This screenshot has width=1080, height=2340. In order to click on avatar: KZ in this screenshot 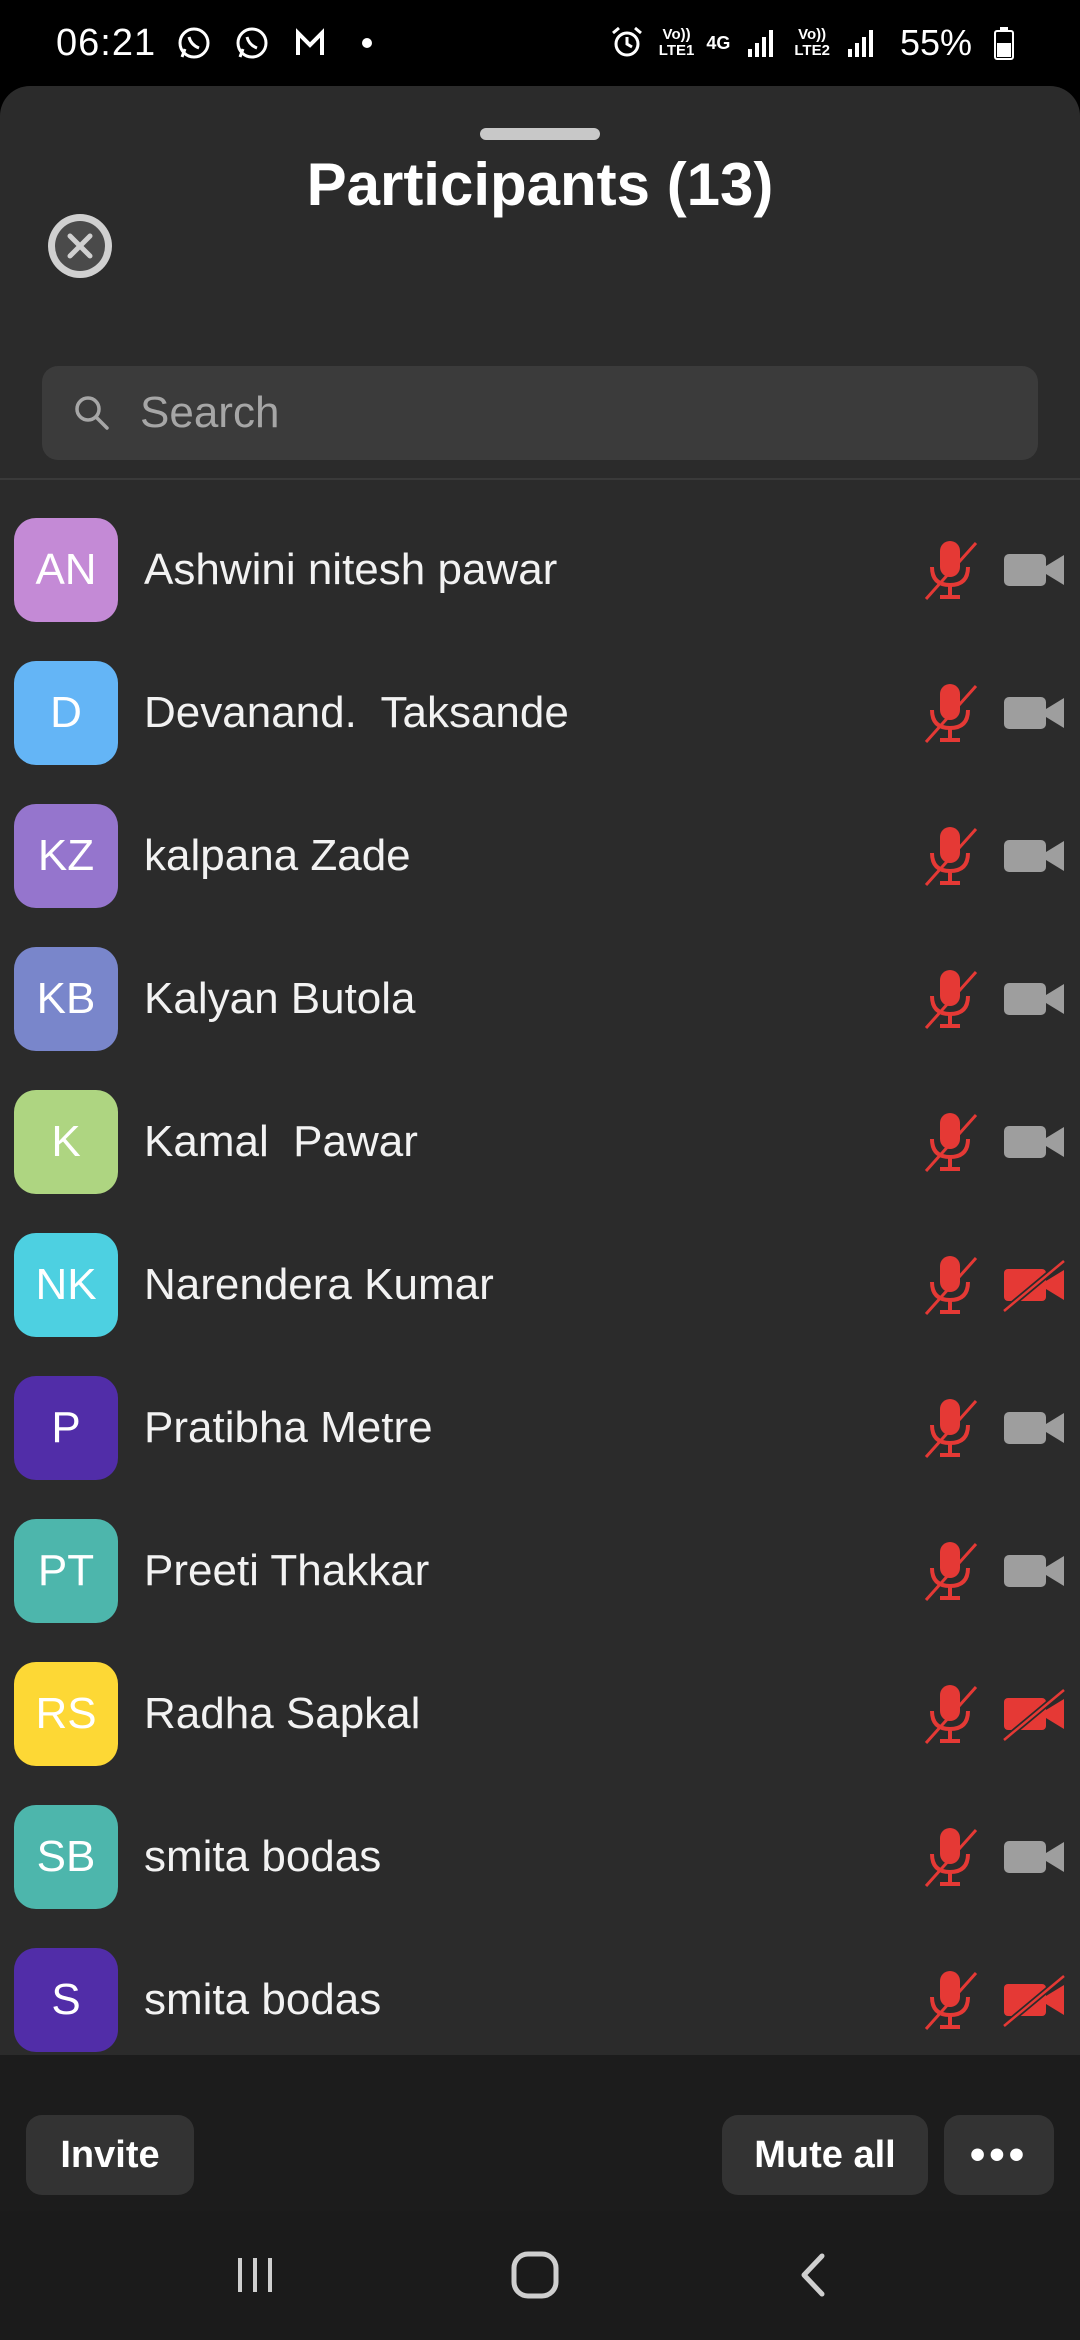, I will do `click(66, 855)`.